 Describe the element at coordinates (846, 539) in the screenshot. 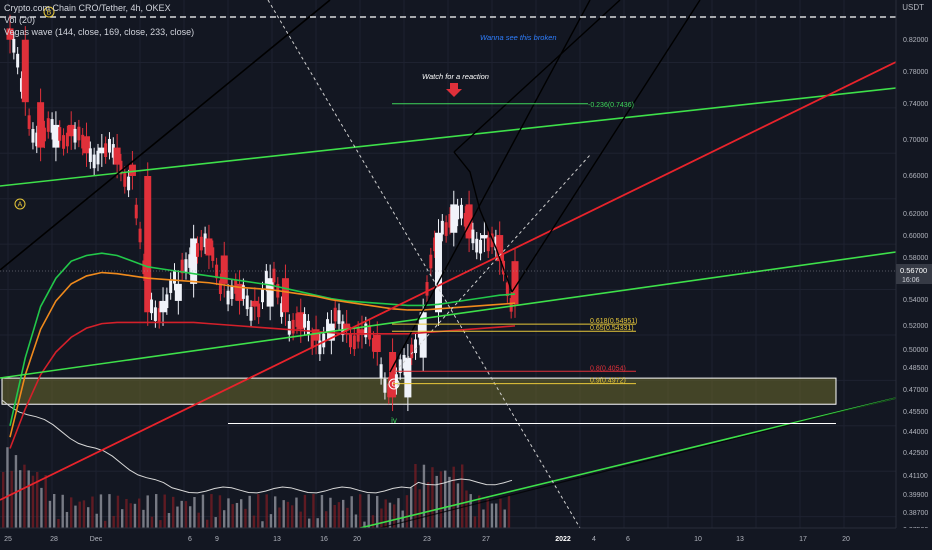

I see `time-tick-label: 20` at that location.